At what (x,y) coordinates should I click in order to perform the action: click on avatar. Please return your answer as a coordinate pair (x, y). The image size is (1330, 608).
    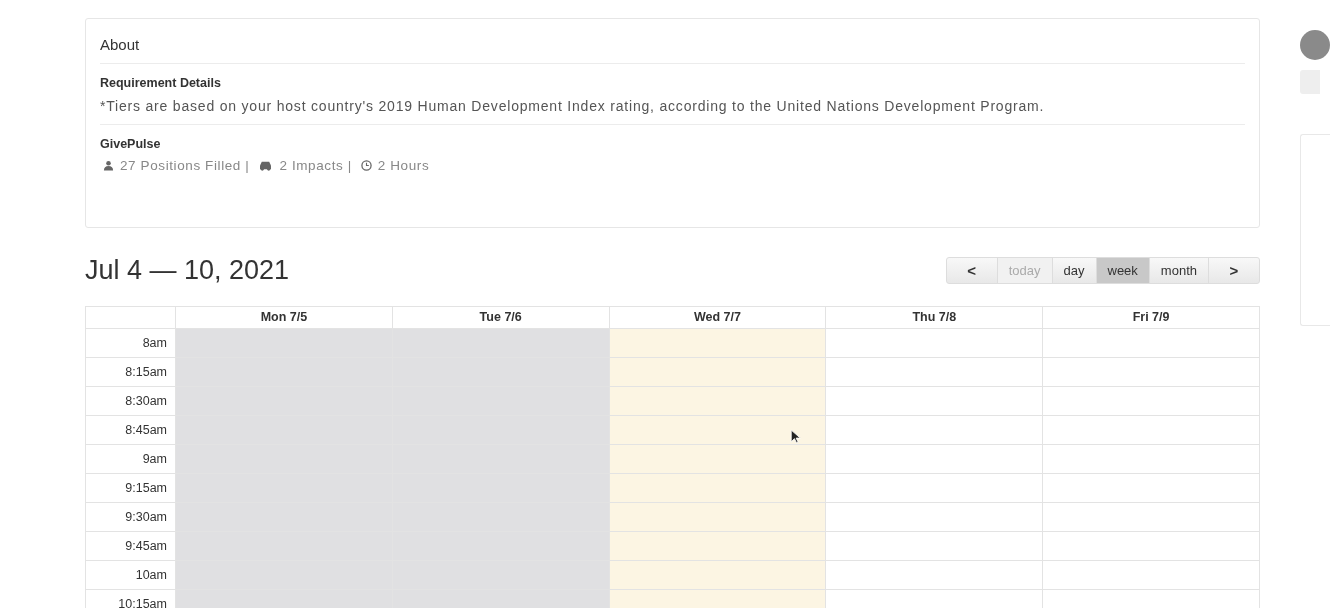
    Looking at the image, I should click on (1315, 45).